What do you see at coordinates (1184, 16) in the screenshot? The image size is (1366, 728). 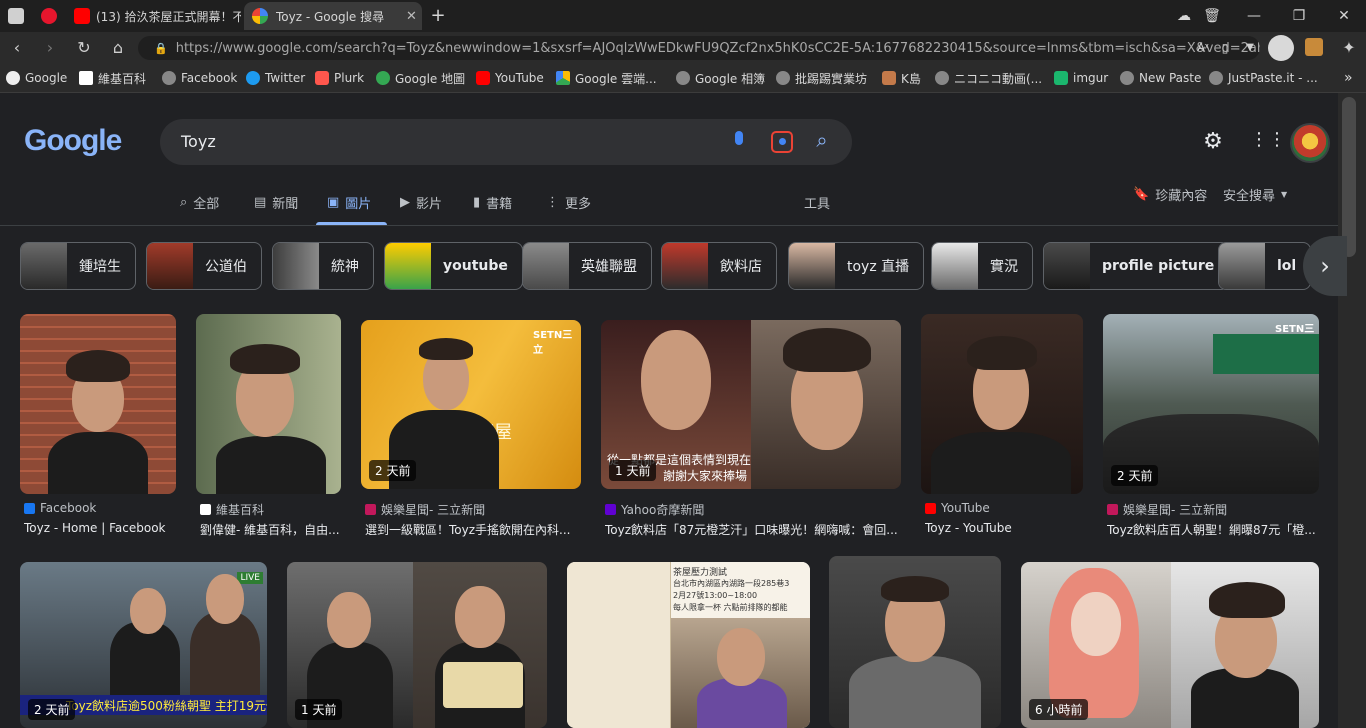 I see `cloud-icon: ☁` at bounding box center [1184, 16].